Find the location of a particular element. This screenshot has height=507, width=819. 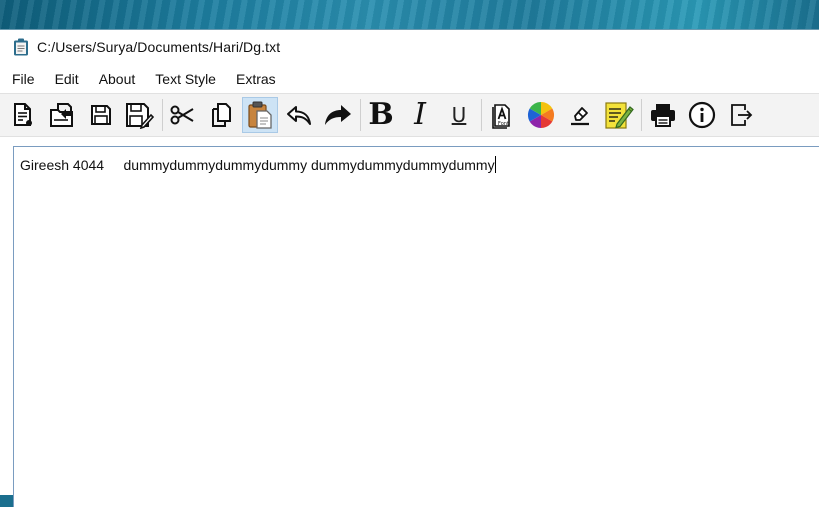

save-as-button is located at coordinates (139, 115).